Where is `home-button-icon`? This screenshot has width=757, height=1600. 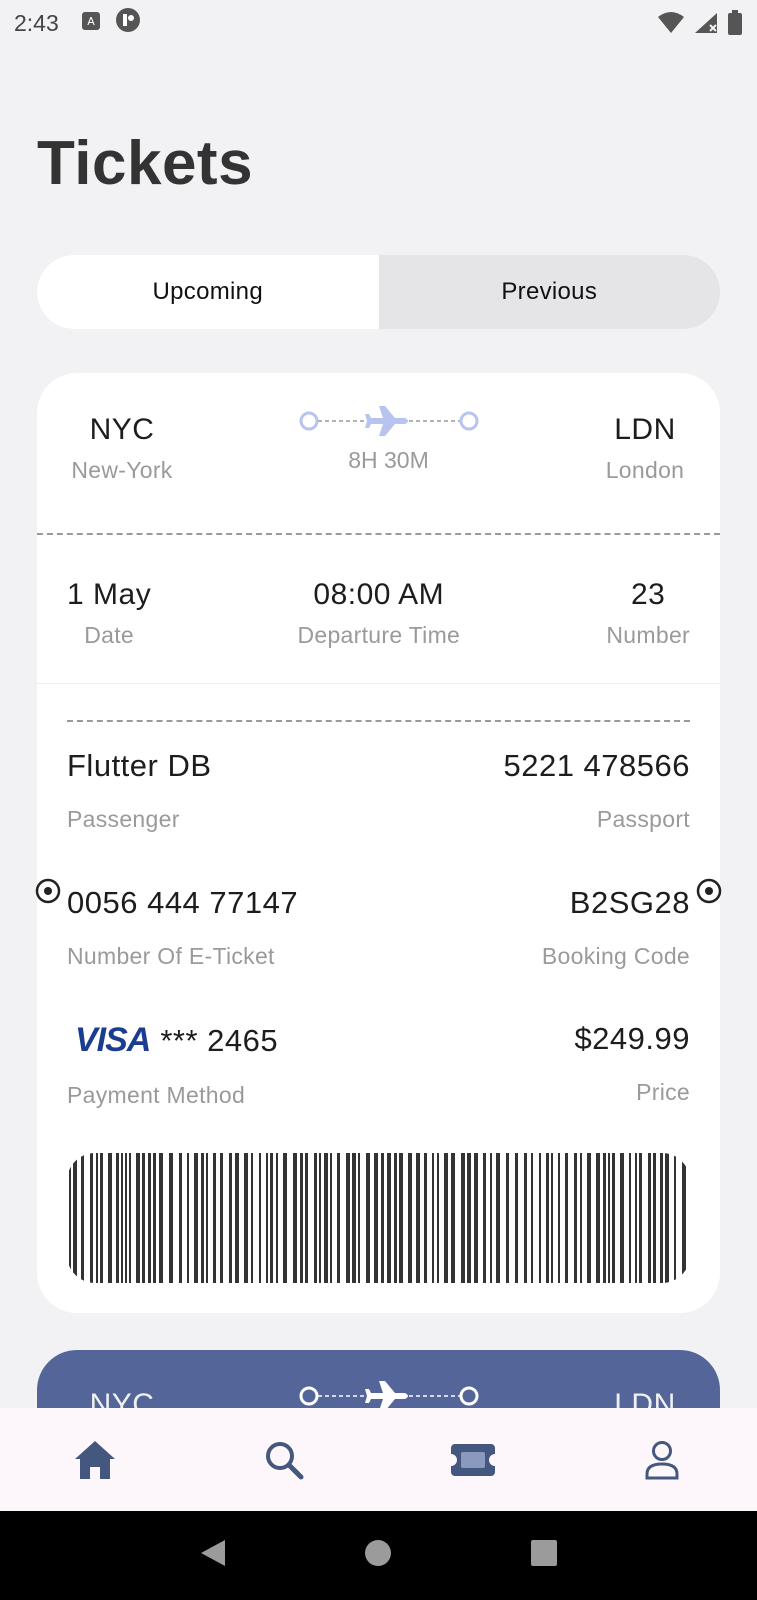 home-button-icon is located at coordinates (378, 1555).